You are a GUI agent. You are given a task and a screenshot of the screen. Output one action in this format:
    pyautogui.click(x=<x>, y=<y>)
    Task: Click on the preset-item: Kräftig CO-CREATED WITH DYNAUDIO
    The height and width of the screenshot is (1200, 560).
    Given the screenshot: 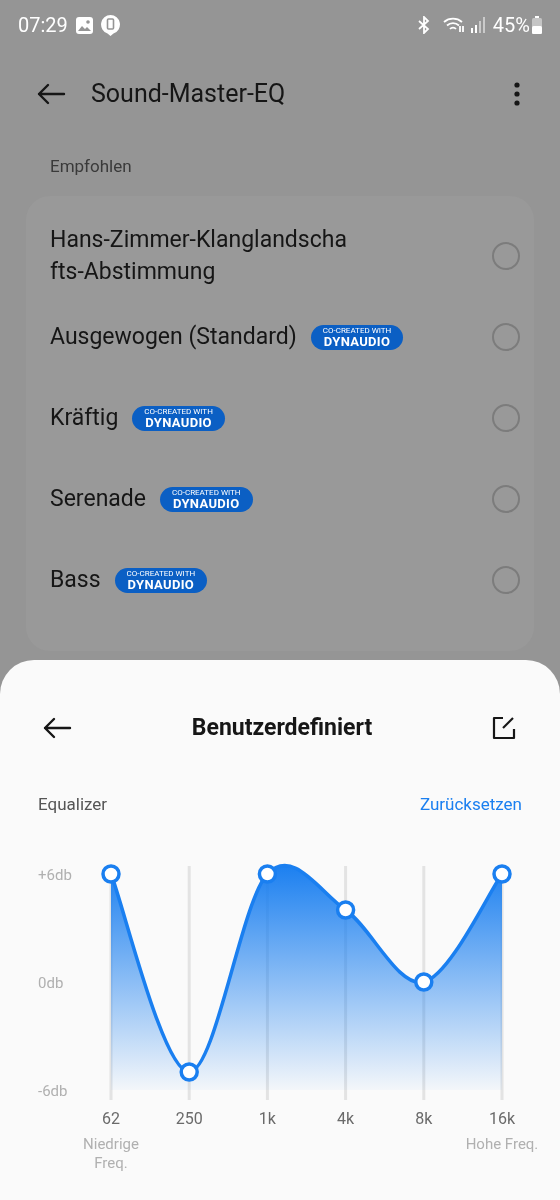 What is the action you would take?
    pyautogui.click(x=280, y=418)
    